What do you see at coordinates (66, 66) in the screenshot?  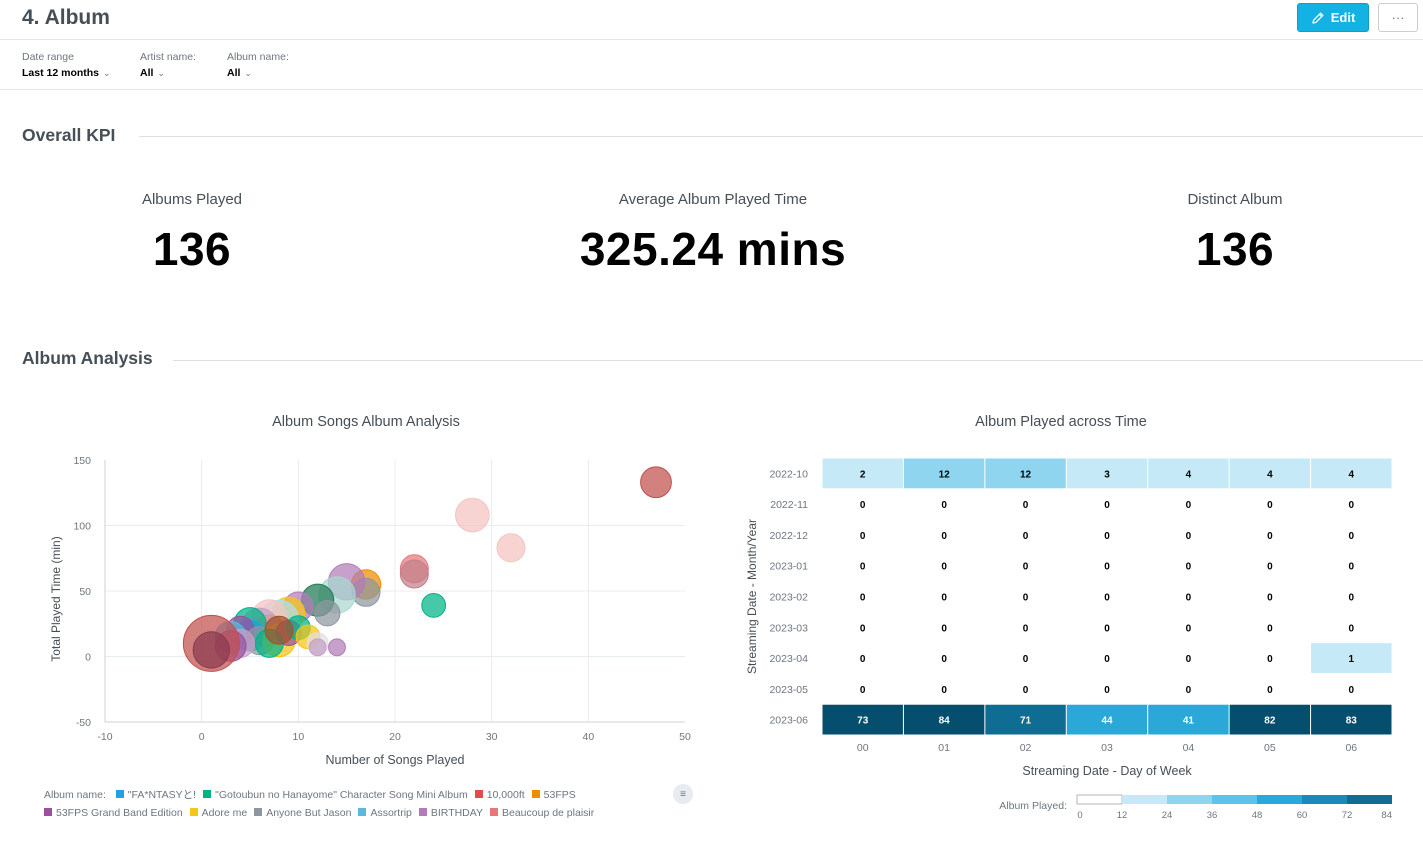 I see `filter-date-range: Date range Last 12 months ⌄` at bounding box center [66, 66].